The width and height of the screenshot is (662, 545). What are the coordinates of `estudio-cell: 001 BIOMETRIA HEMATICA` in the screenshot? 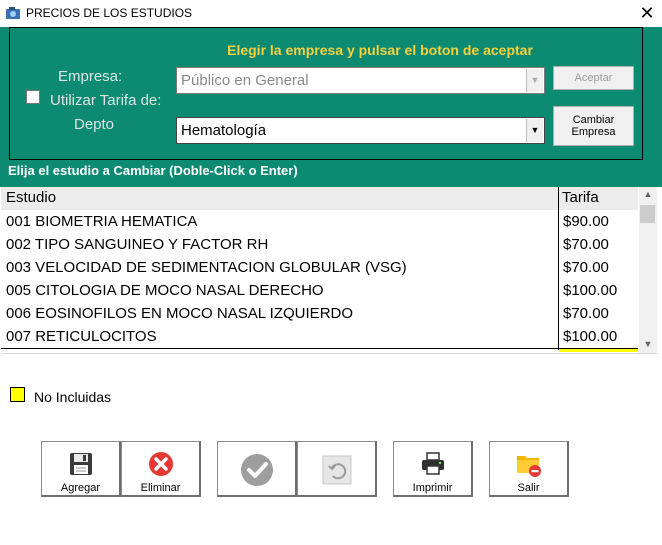 It's located at (102, 221).